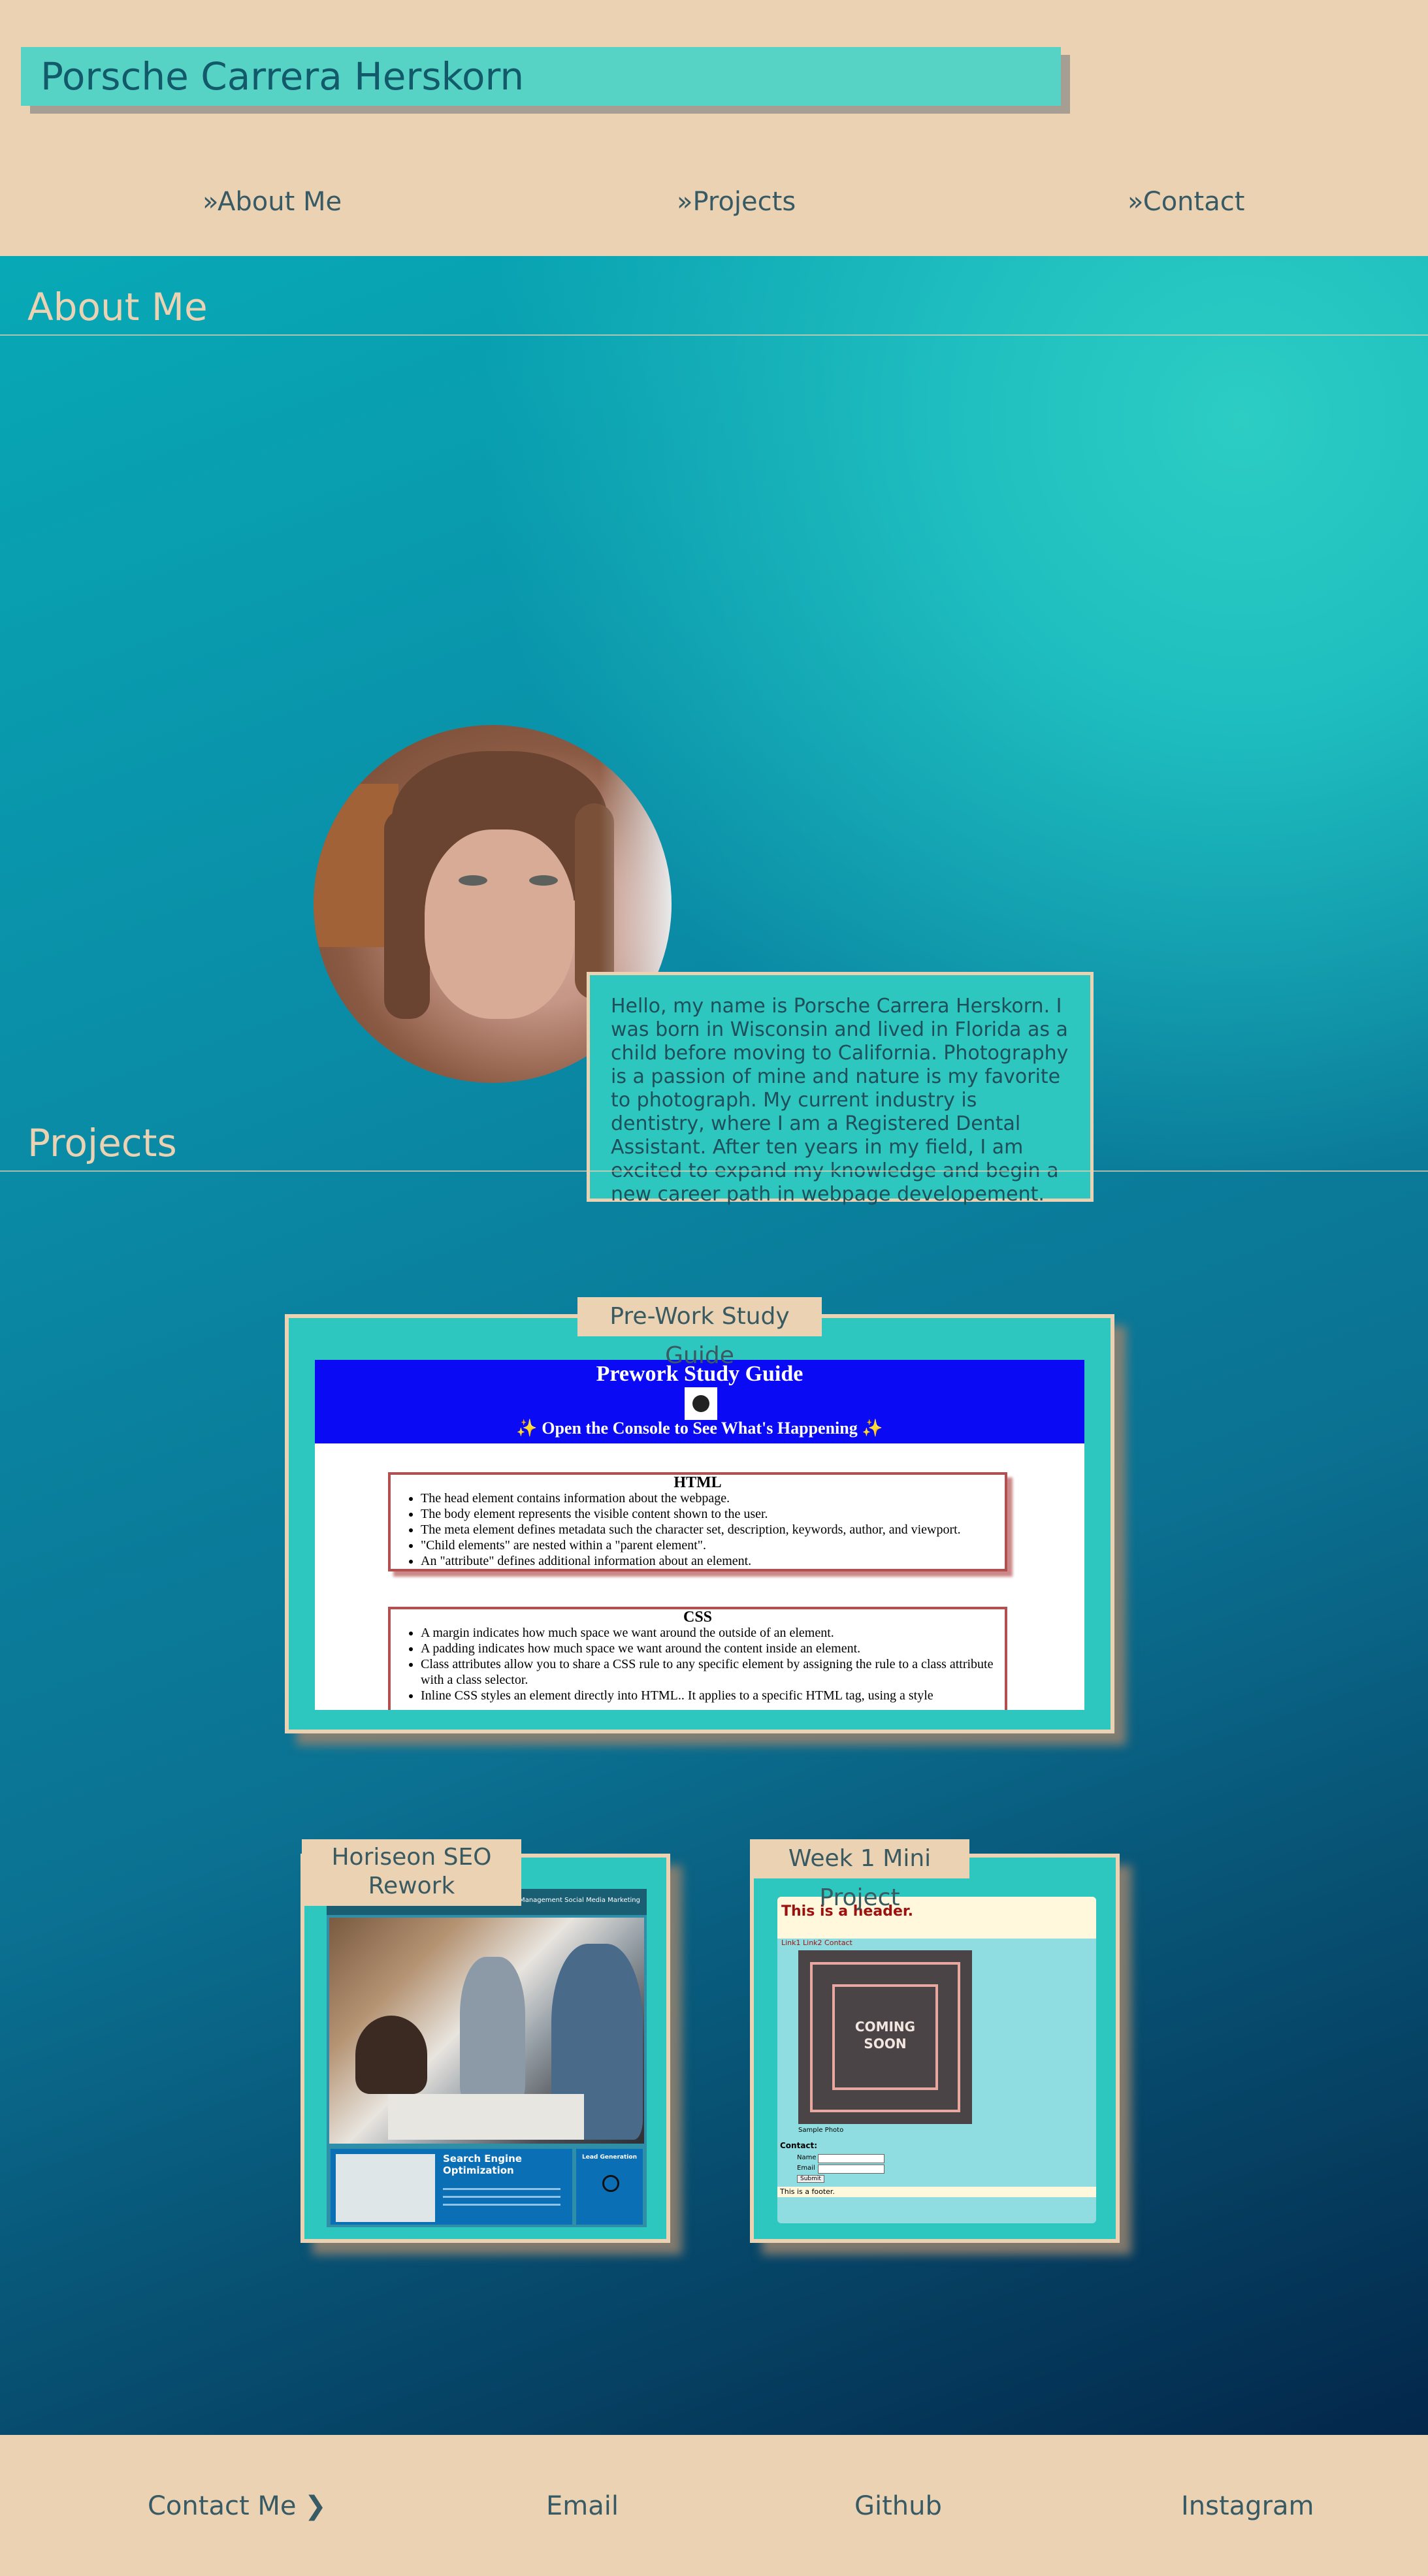 This screenshot has width=1428, height=2576. I want to click on seo-title: Search Engine Optimization, so click(482, 2164).